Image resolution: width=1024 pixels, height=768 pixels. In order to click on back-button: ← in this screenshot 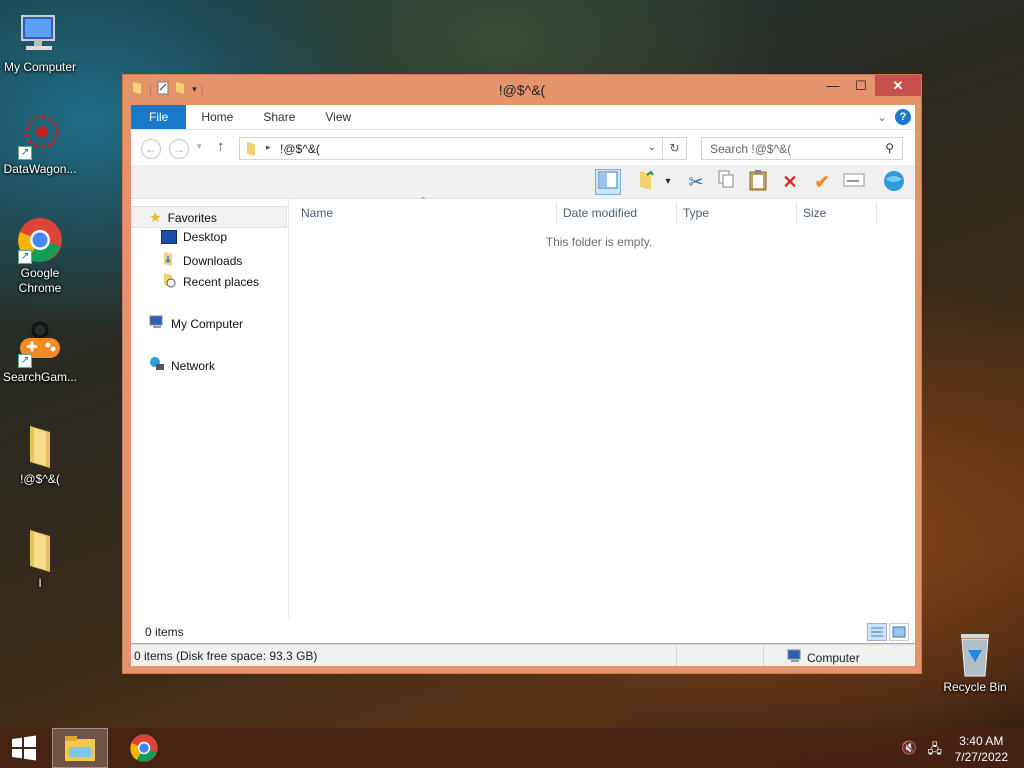, I will do `click(151, 149)`.